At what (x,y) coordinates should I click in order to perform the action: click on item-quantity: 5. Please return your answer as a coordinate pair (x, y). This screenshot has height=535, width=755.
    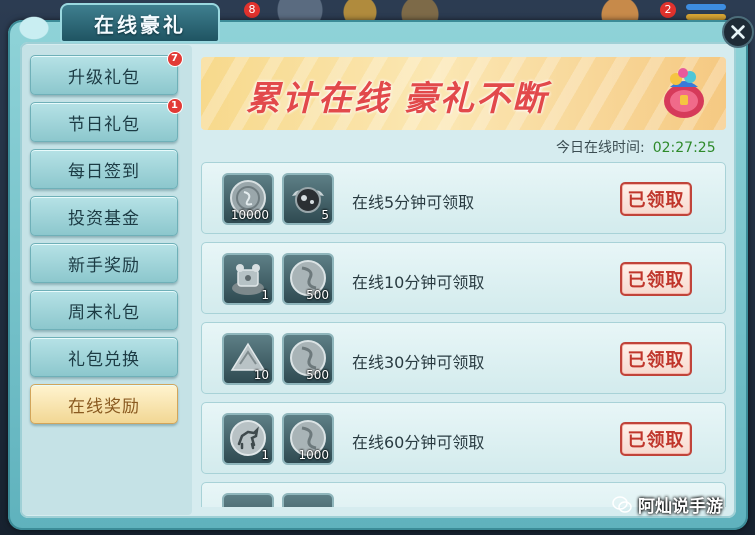
    Looking at the image, I should click on (325, 215).